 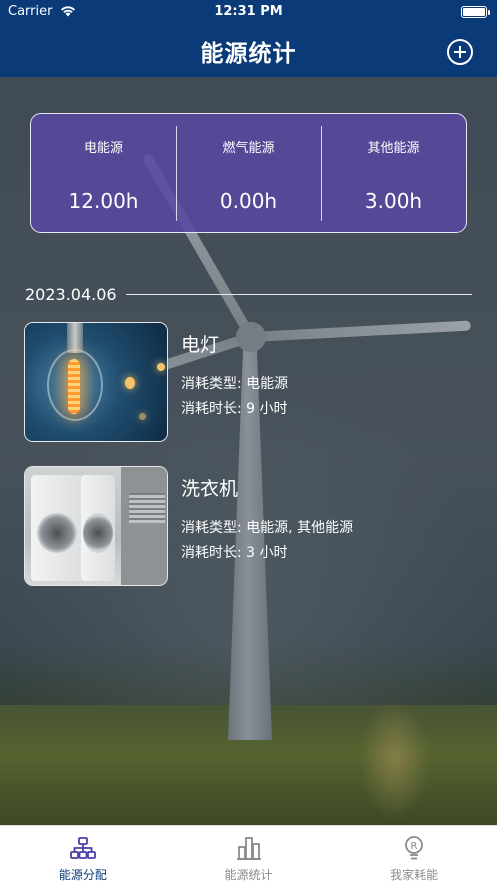 I want to click on summary-value: 0.00h, so click(x=248, y=201).